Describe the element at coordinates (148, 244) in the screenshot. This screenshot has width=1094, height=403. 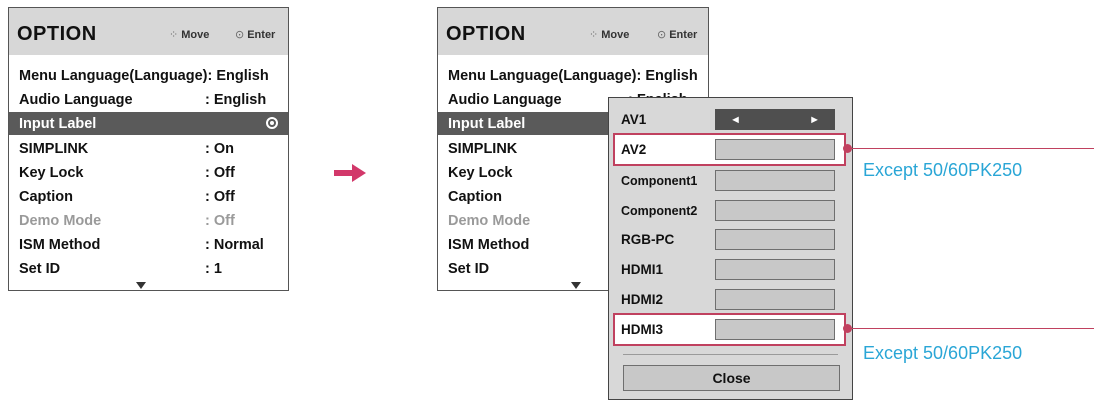
I see `menu-item-ism-method: ISM Method : Normal` at that location.